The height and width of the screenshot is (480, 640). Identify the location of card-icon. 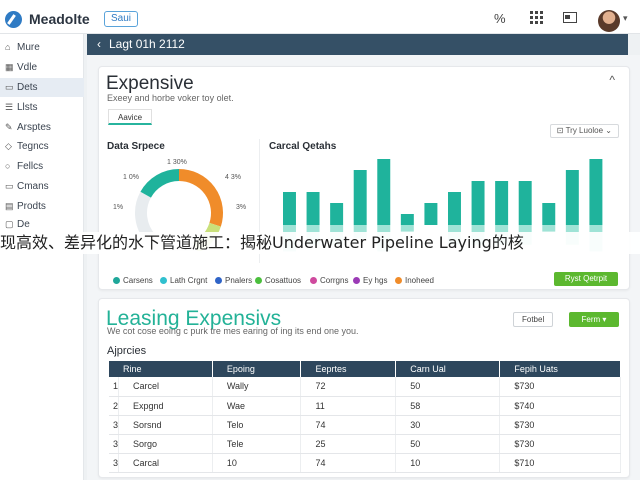
(570, 19).